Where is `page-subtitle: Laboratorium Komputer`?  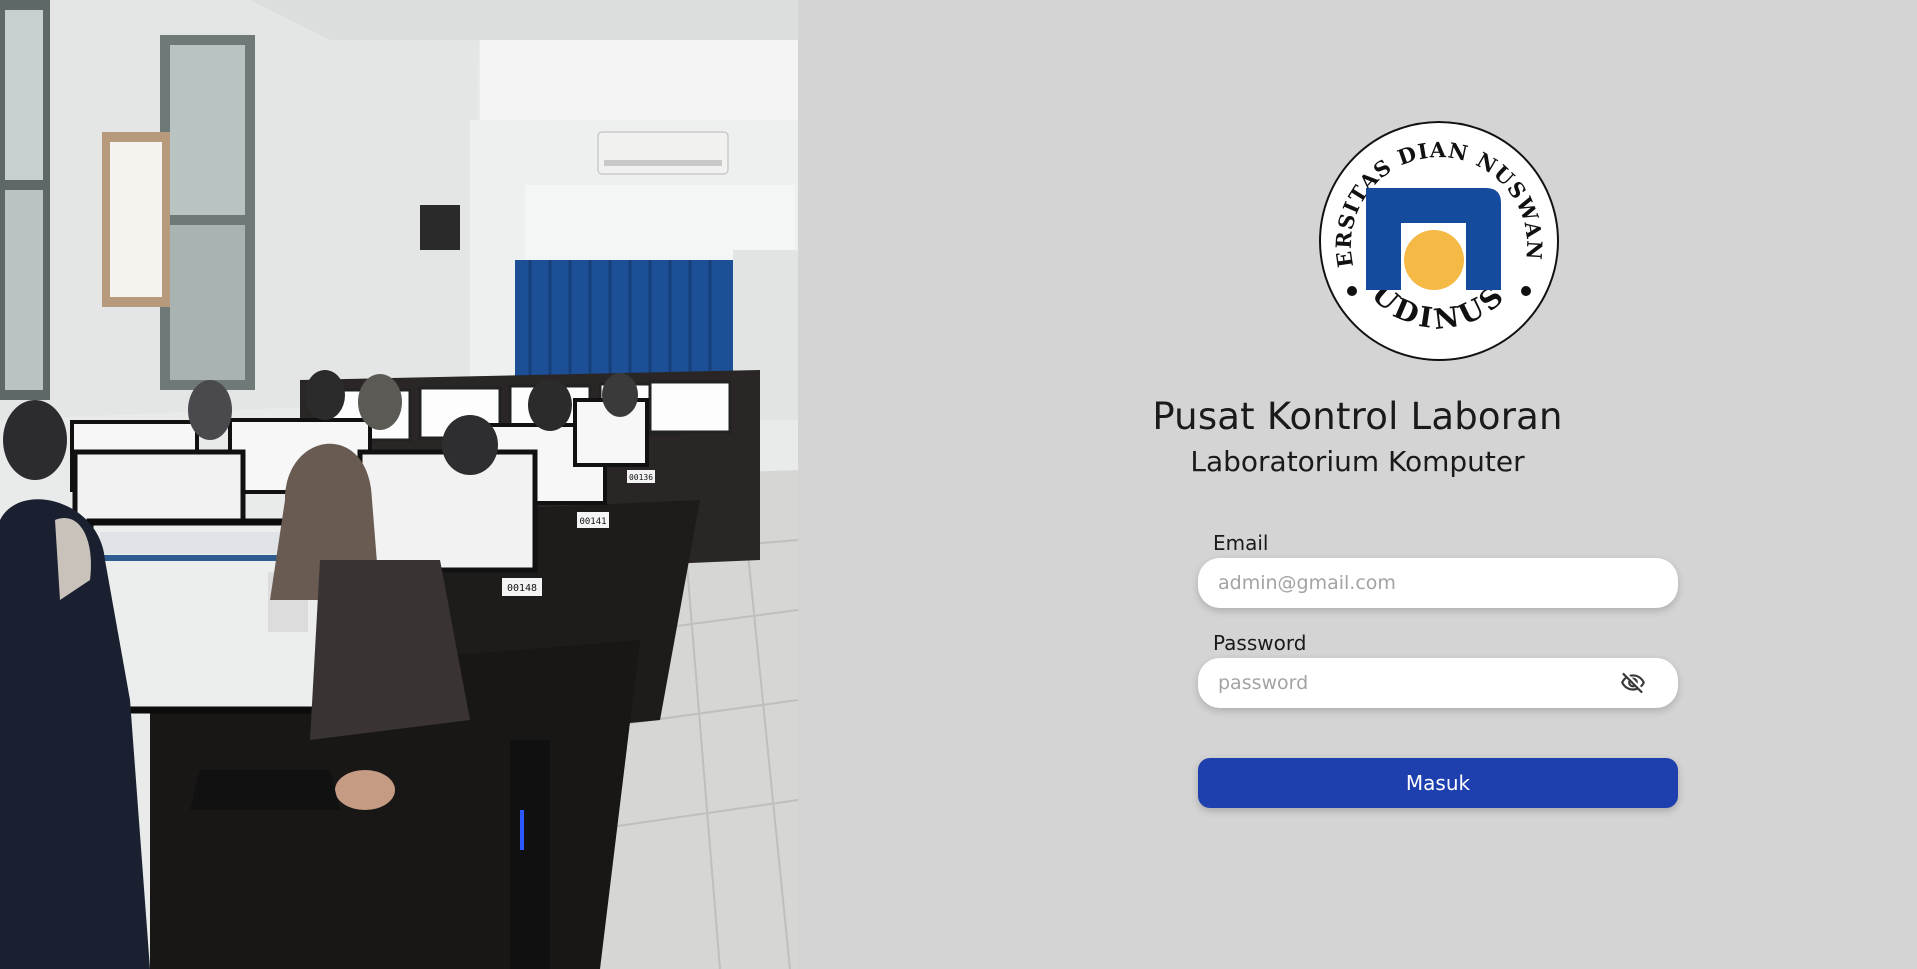 page-subtitle: Laboratorium Komputer is located at coordinates (1357, 461).